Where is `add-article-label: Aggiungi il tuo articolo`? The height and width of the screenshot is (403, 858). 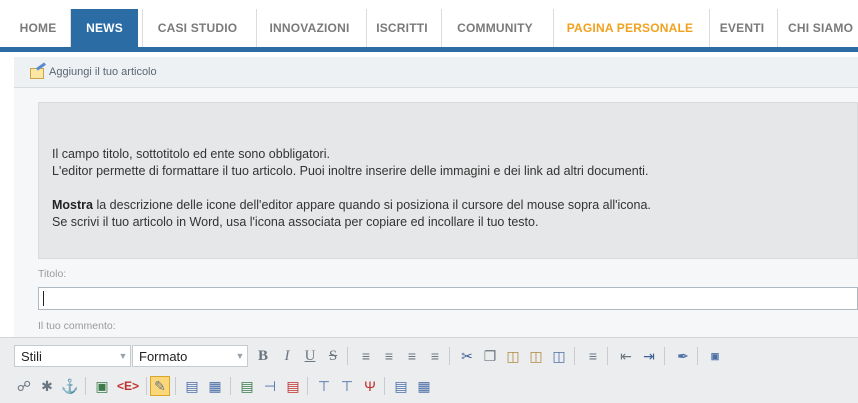 add-article-label: Aggiungi il tuo articolo is located at coordinates (103, 72).